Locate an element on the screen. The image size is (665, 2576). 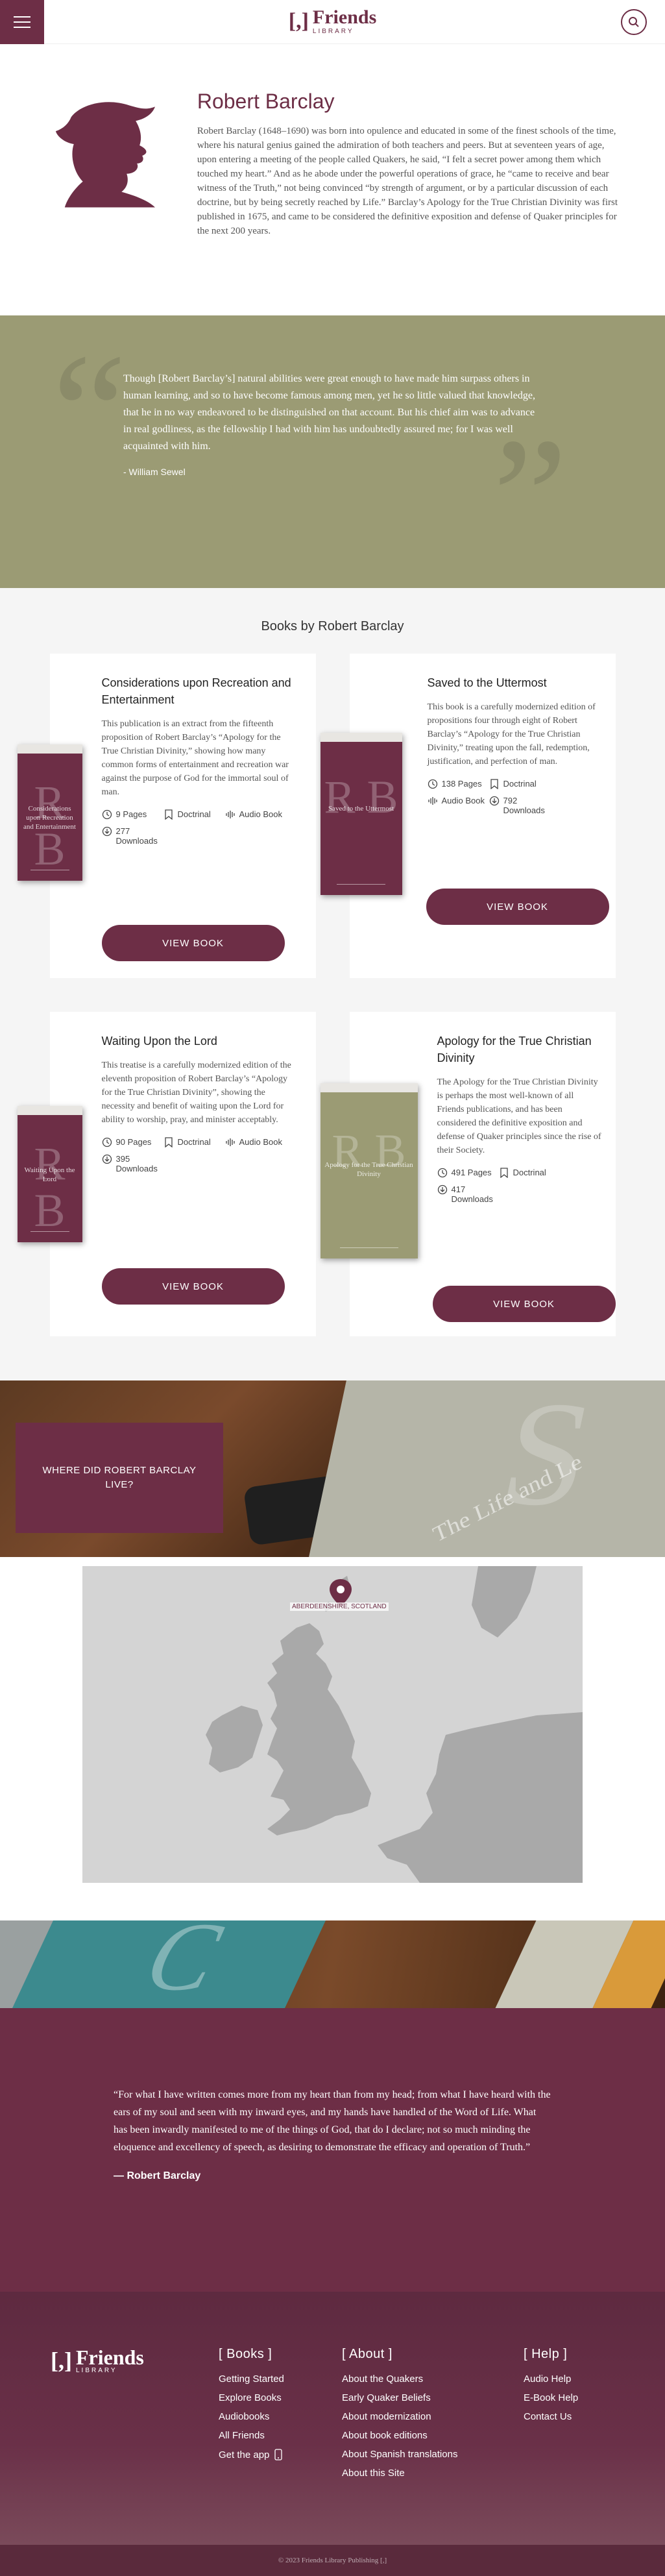
pages-count: 491 Pages is located at coordinates (468, 1173).